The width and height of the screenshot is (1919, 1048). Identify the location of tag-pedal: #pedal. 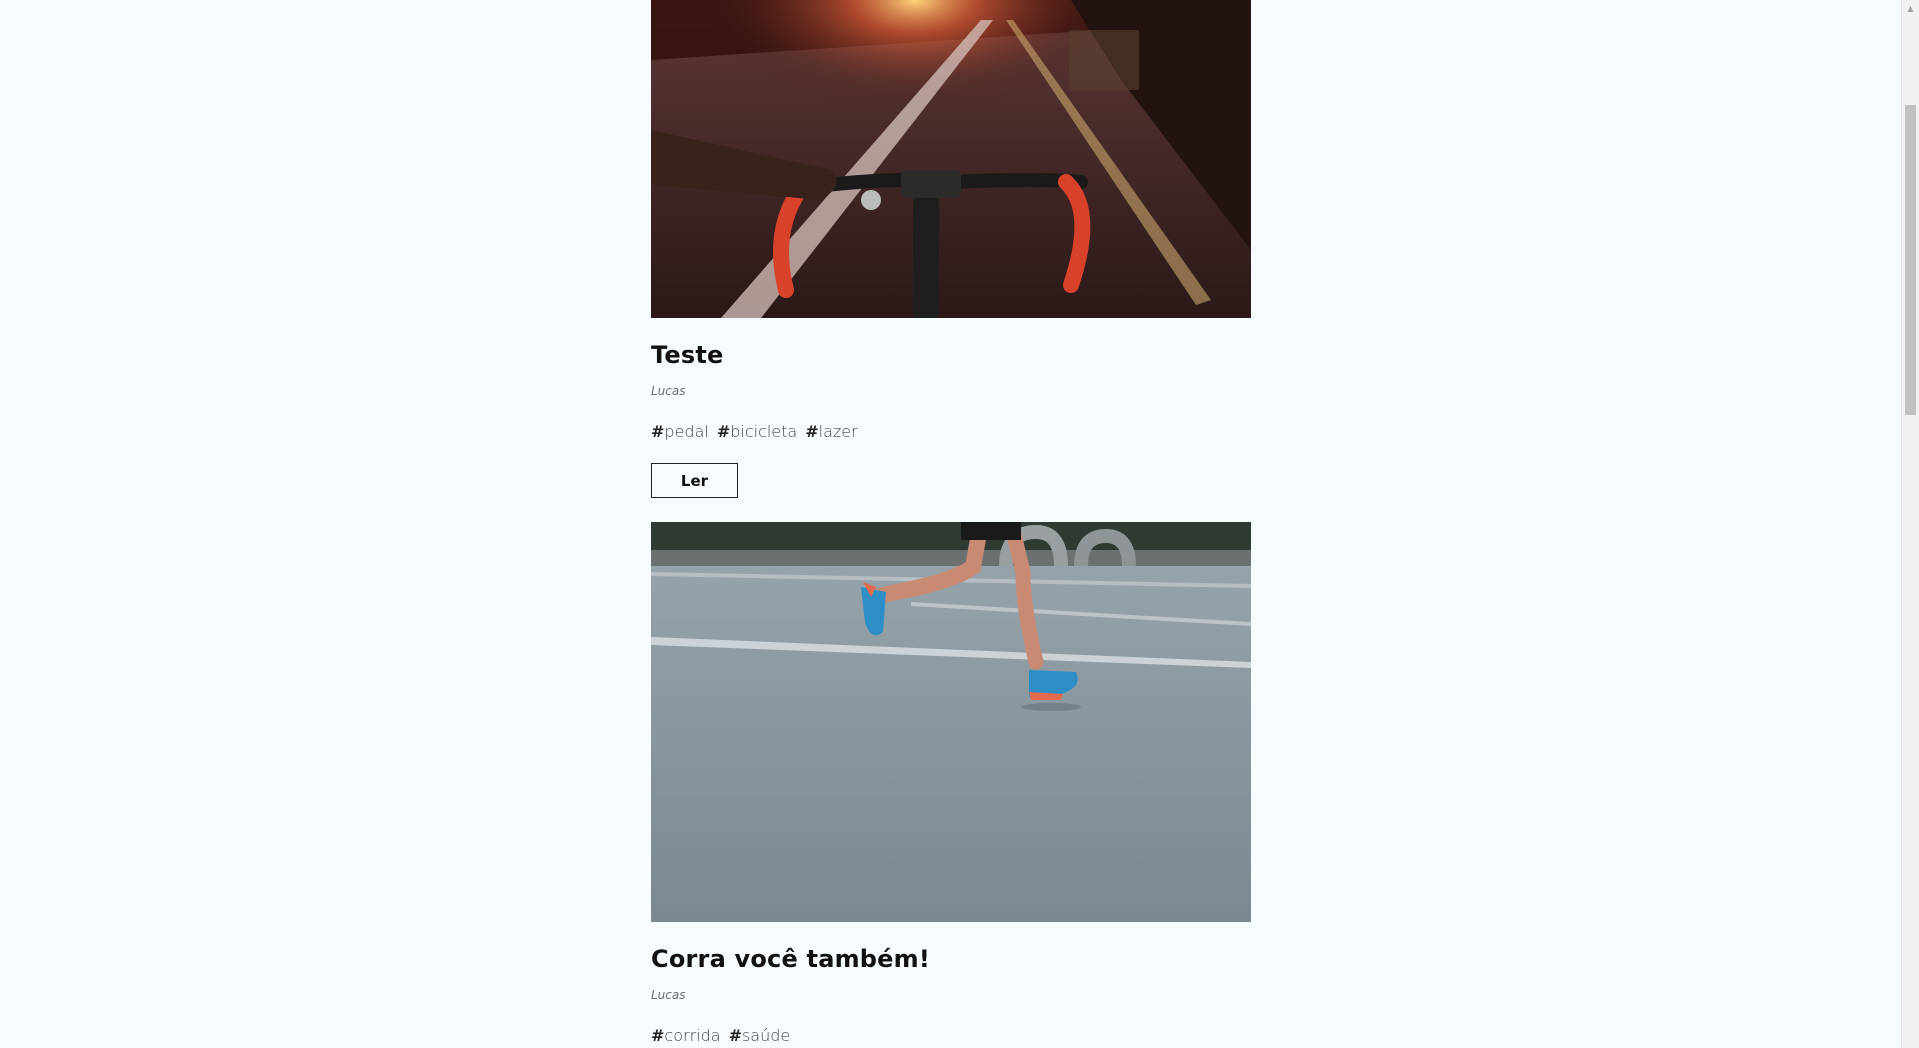
(680, 432).